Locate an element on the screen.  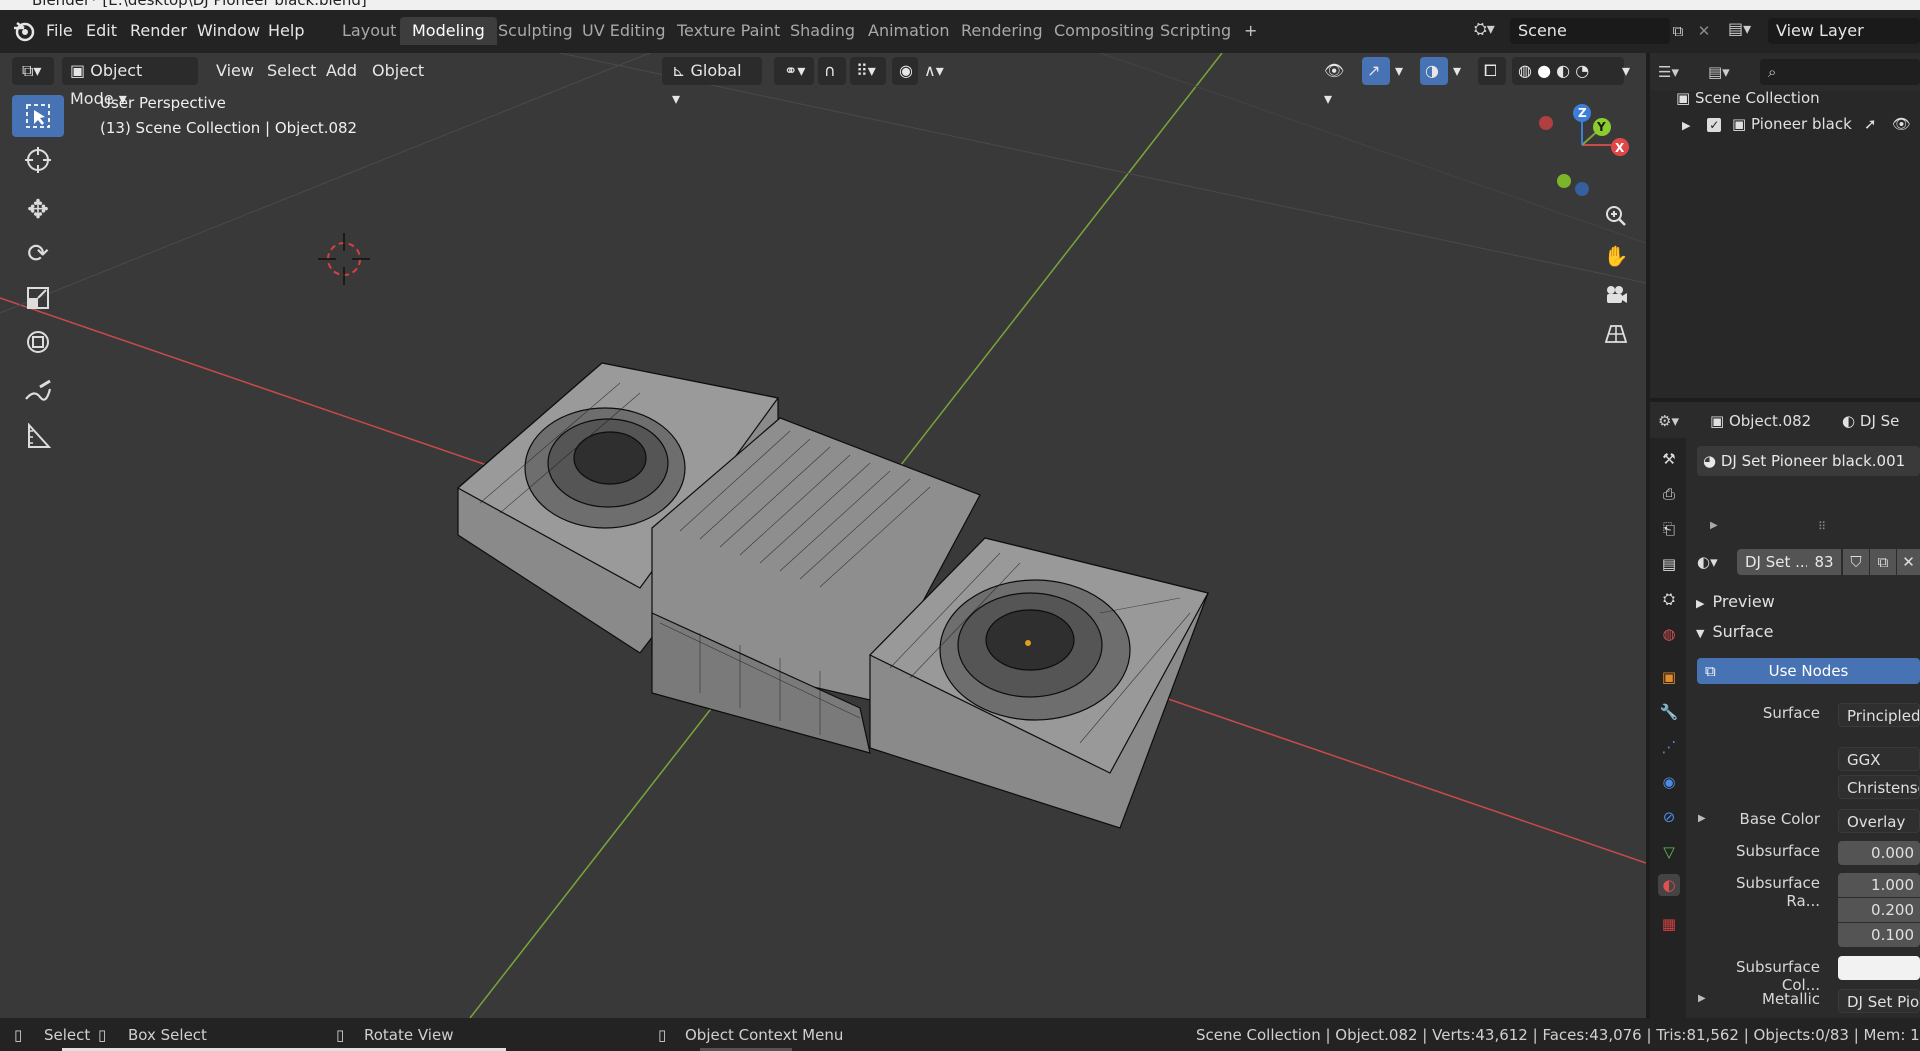
gizmo-y-label: Y is located at coordinates (1601, 127).